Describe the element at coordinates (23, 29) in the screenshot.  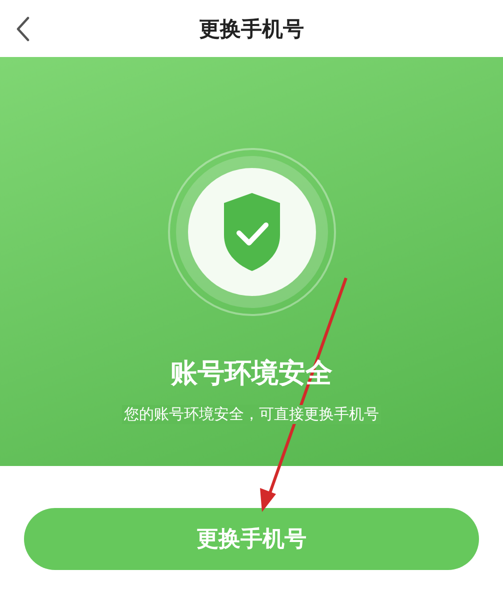
I see `back-icon` at that location.